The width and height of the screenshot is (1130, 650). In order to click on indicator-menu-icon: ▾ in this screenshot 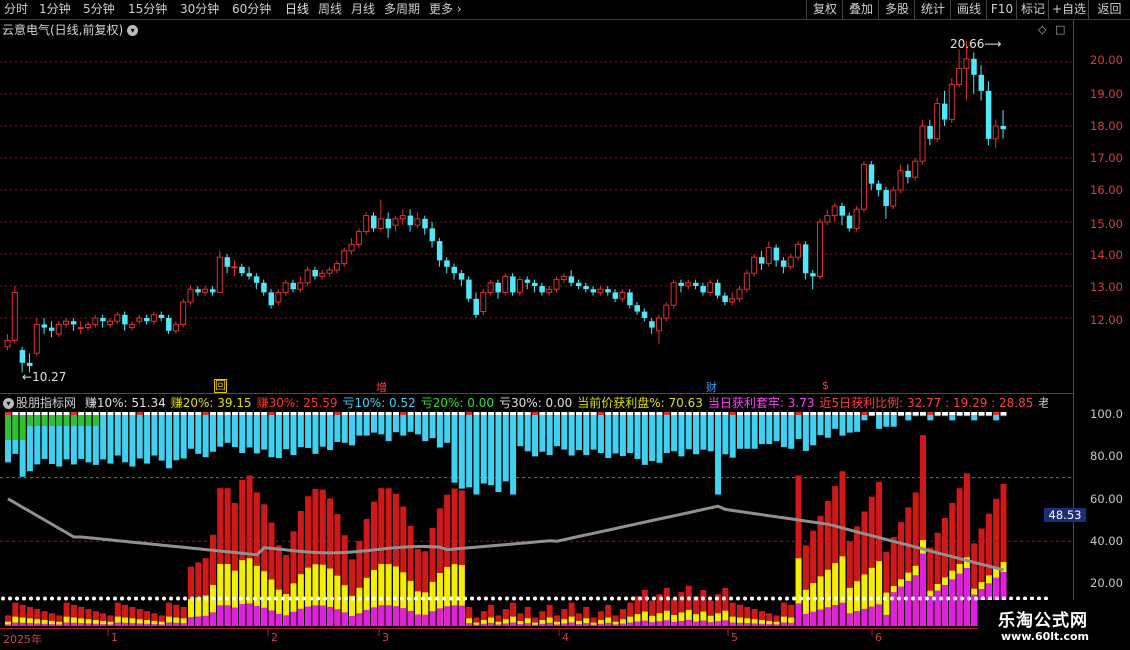, I will do `click(8, 403)`.